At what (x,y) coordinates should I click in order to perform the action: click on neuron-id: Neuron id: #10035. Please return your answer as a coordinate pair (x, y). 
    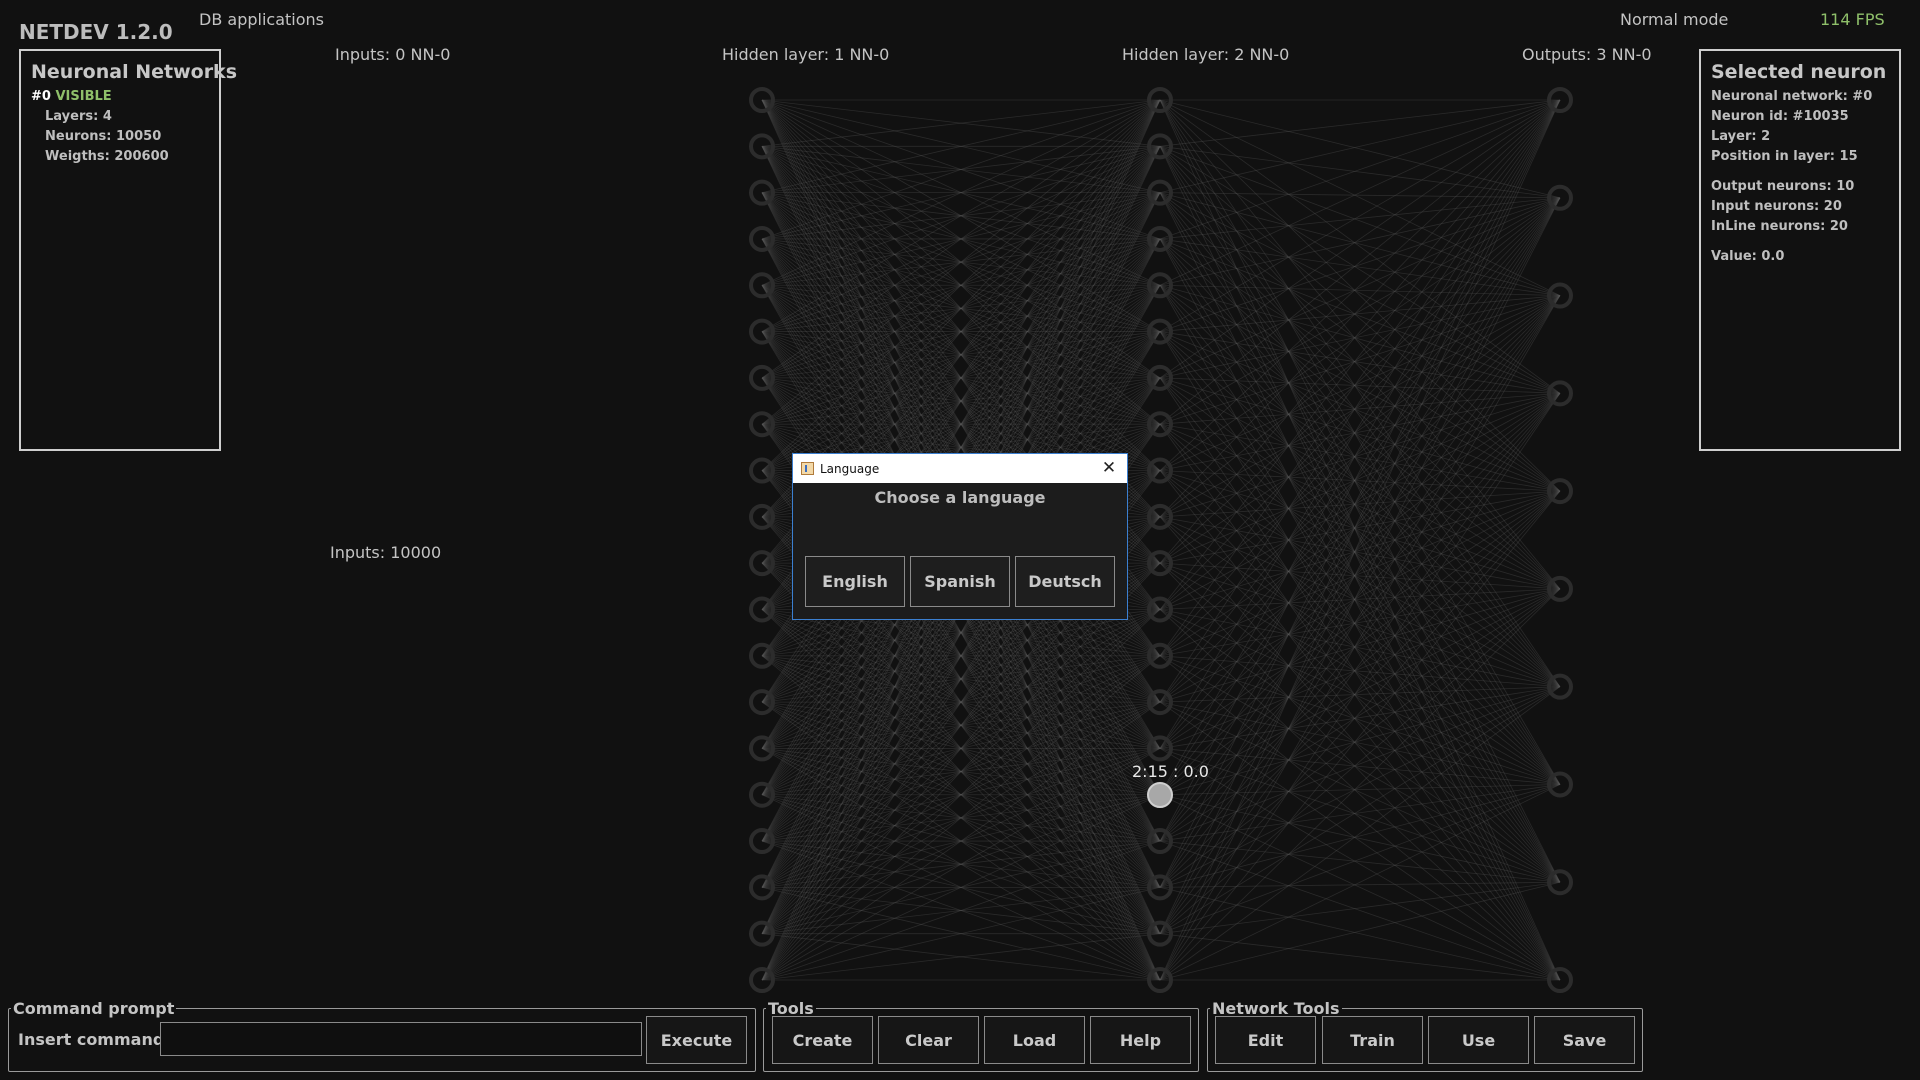
    Looking at the image, I should click on (1780, 116).